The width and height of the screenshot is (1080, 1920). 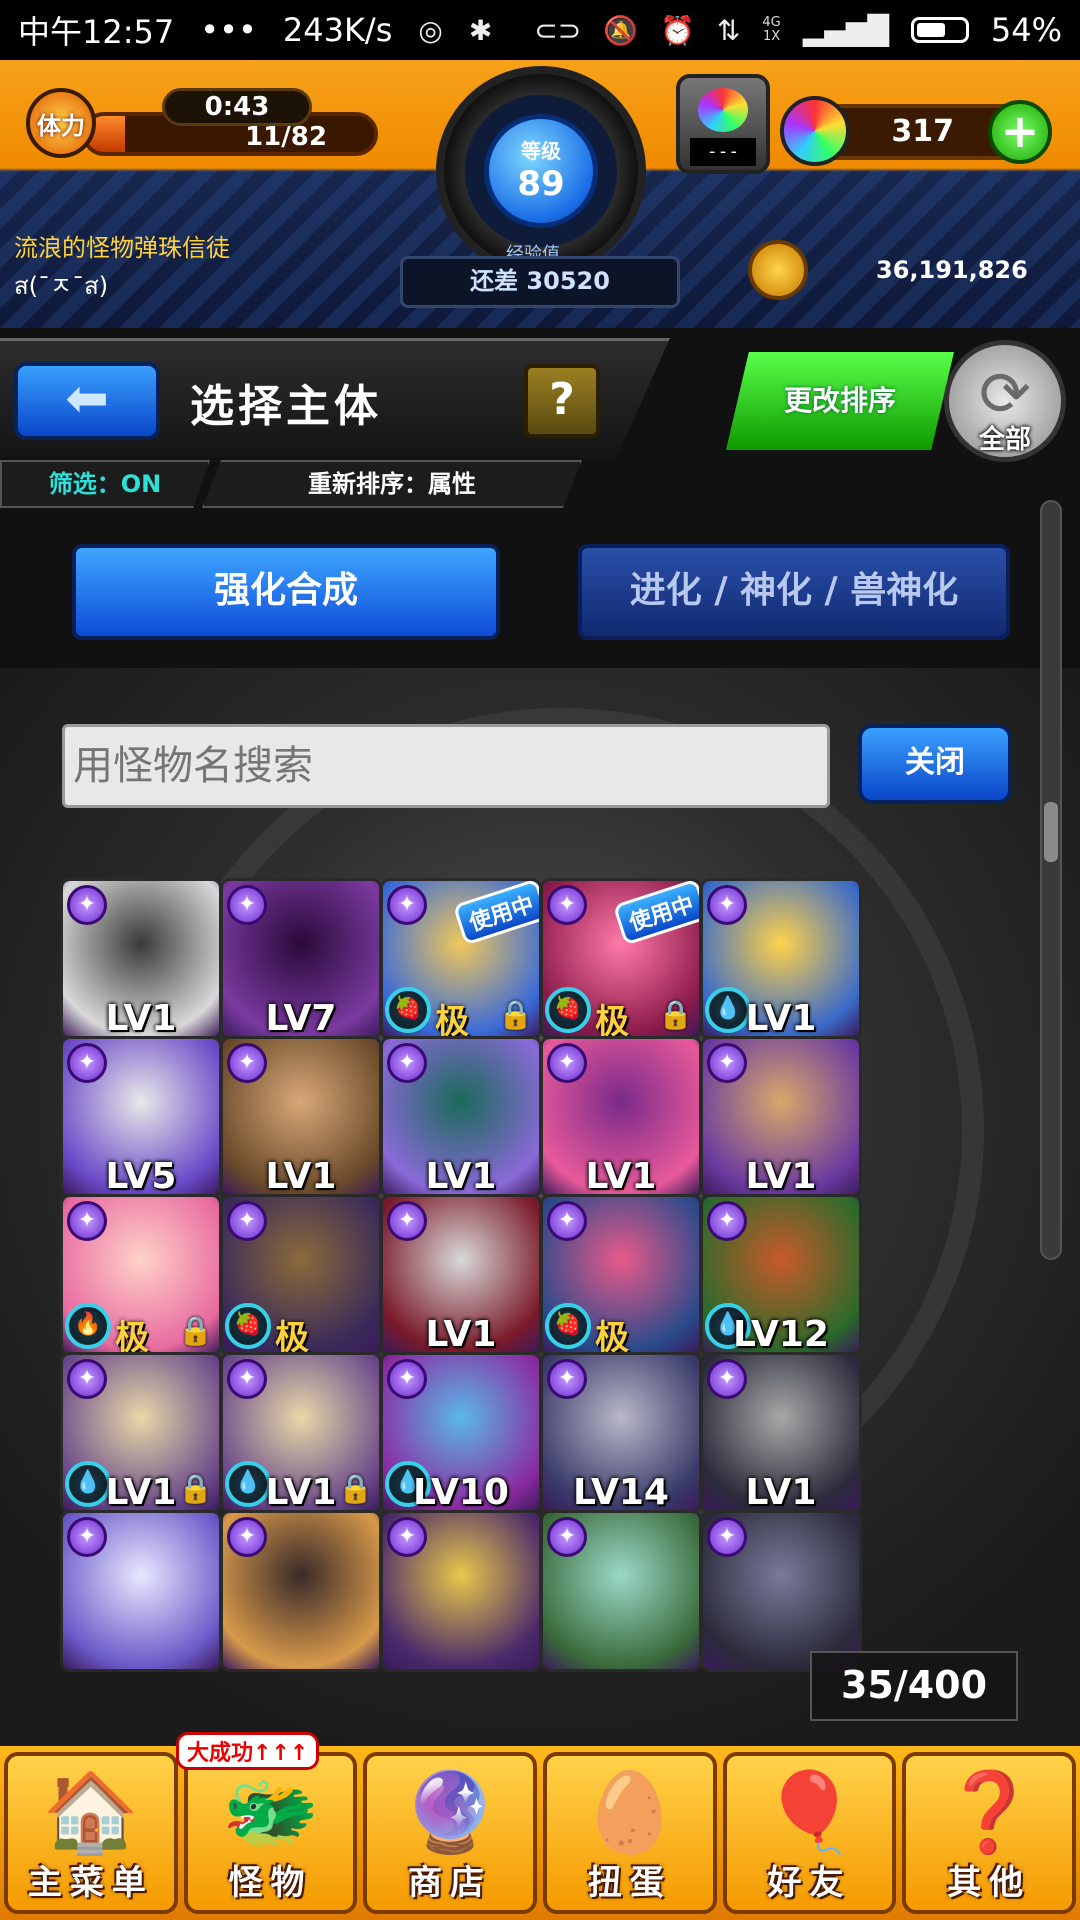 What do you see at coordinates (90, 1883) in the screenshot?
I see `nav-label: 主菜单` at bounding box center [90, 1883].